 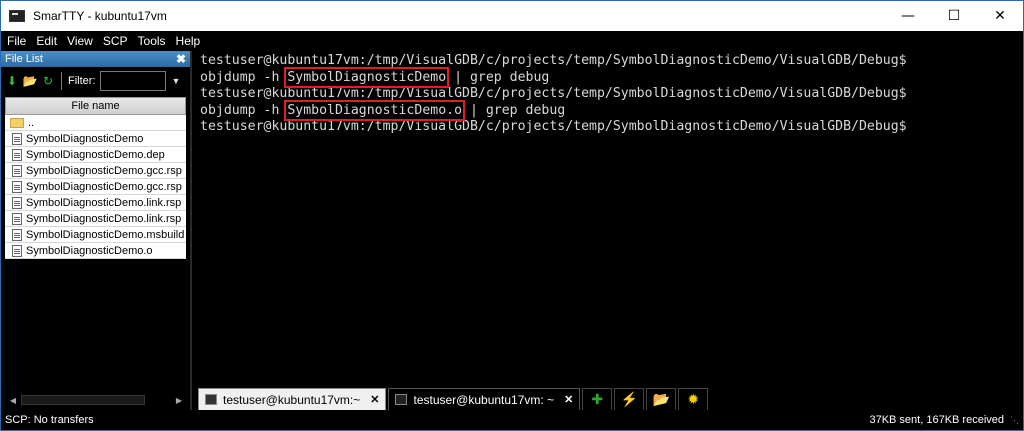 What do you see at coordinates (179, 400) in the screenshot?
I see `scroll-right-icon: ▶` at bounding box center [179, 400].